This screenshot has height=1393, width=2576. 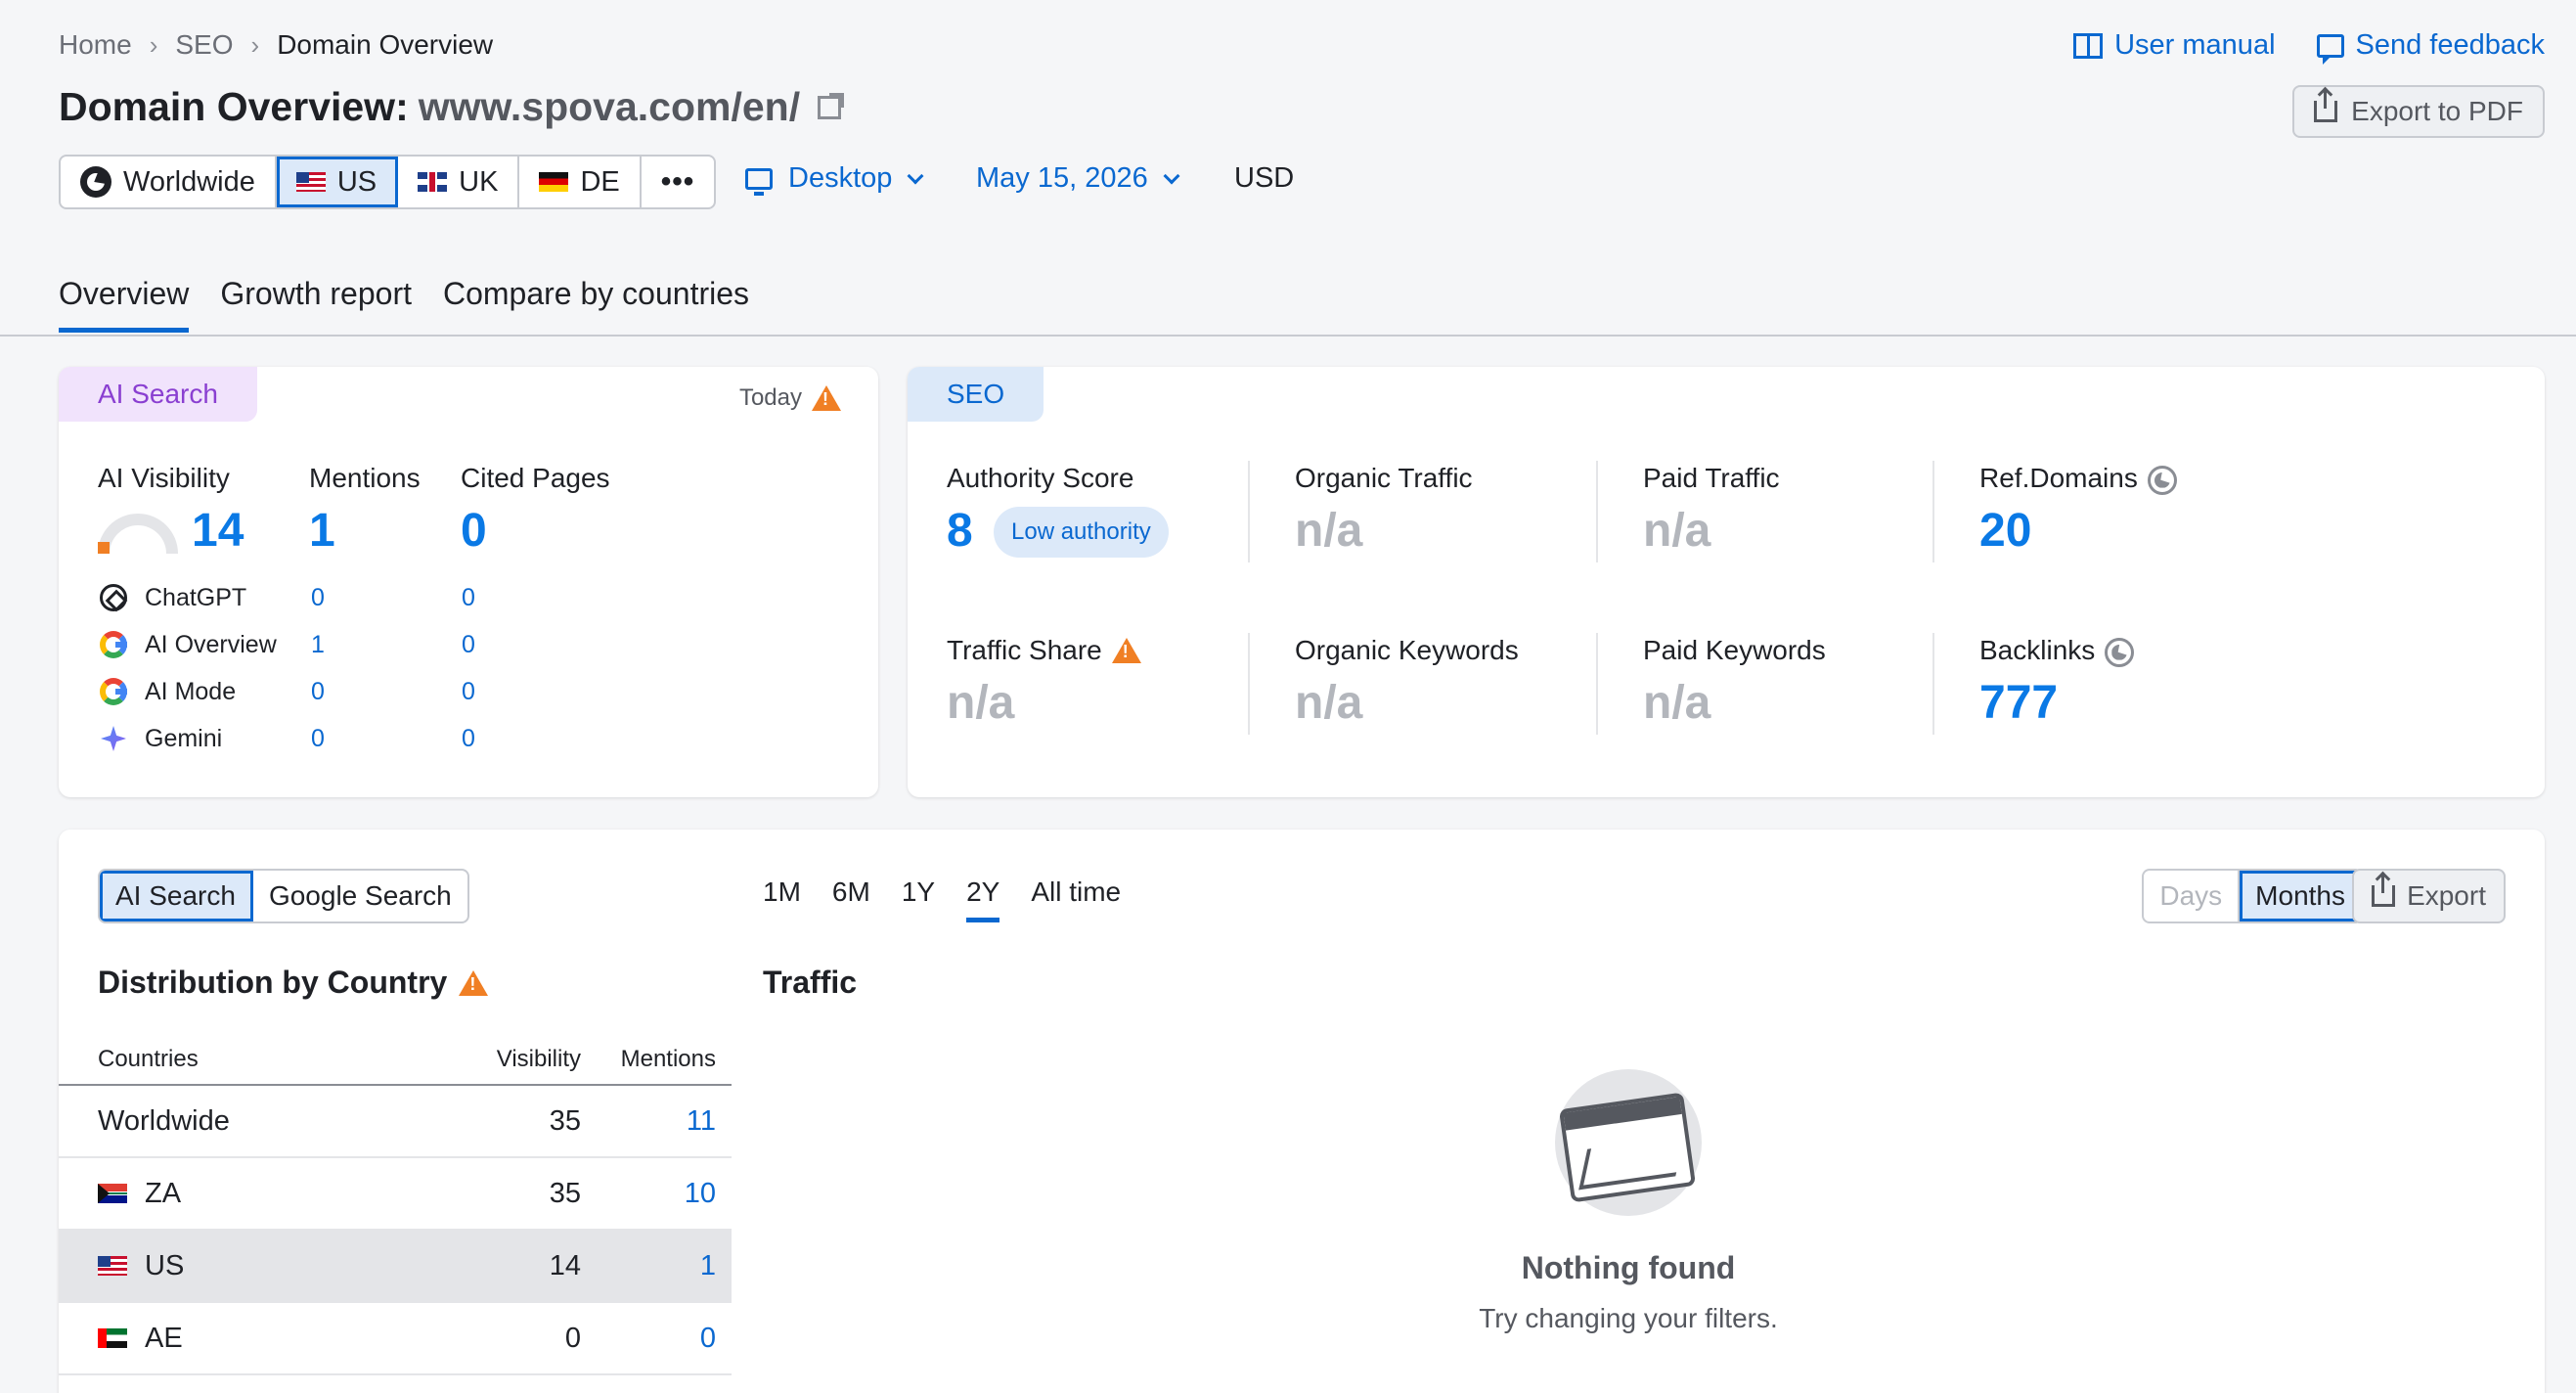 I want to click on table-row: Worldwide 35 11, so click(x=395, y=1122).